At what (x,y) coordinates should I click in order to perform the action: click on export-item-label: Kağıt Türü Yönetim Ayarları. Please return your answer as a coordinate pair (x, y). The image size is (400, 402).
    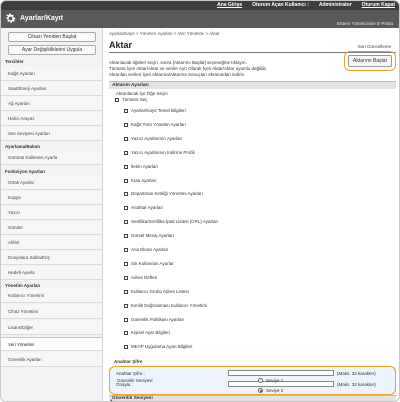
    Looking at the image, I should click on (159, 124).